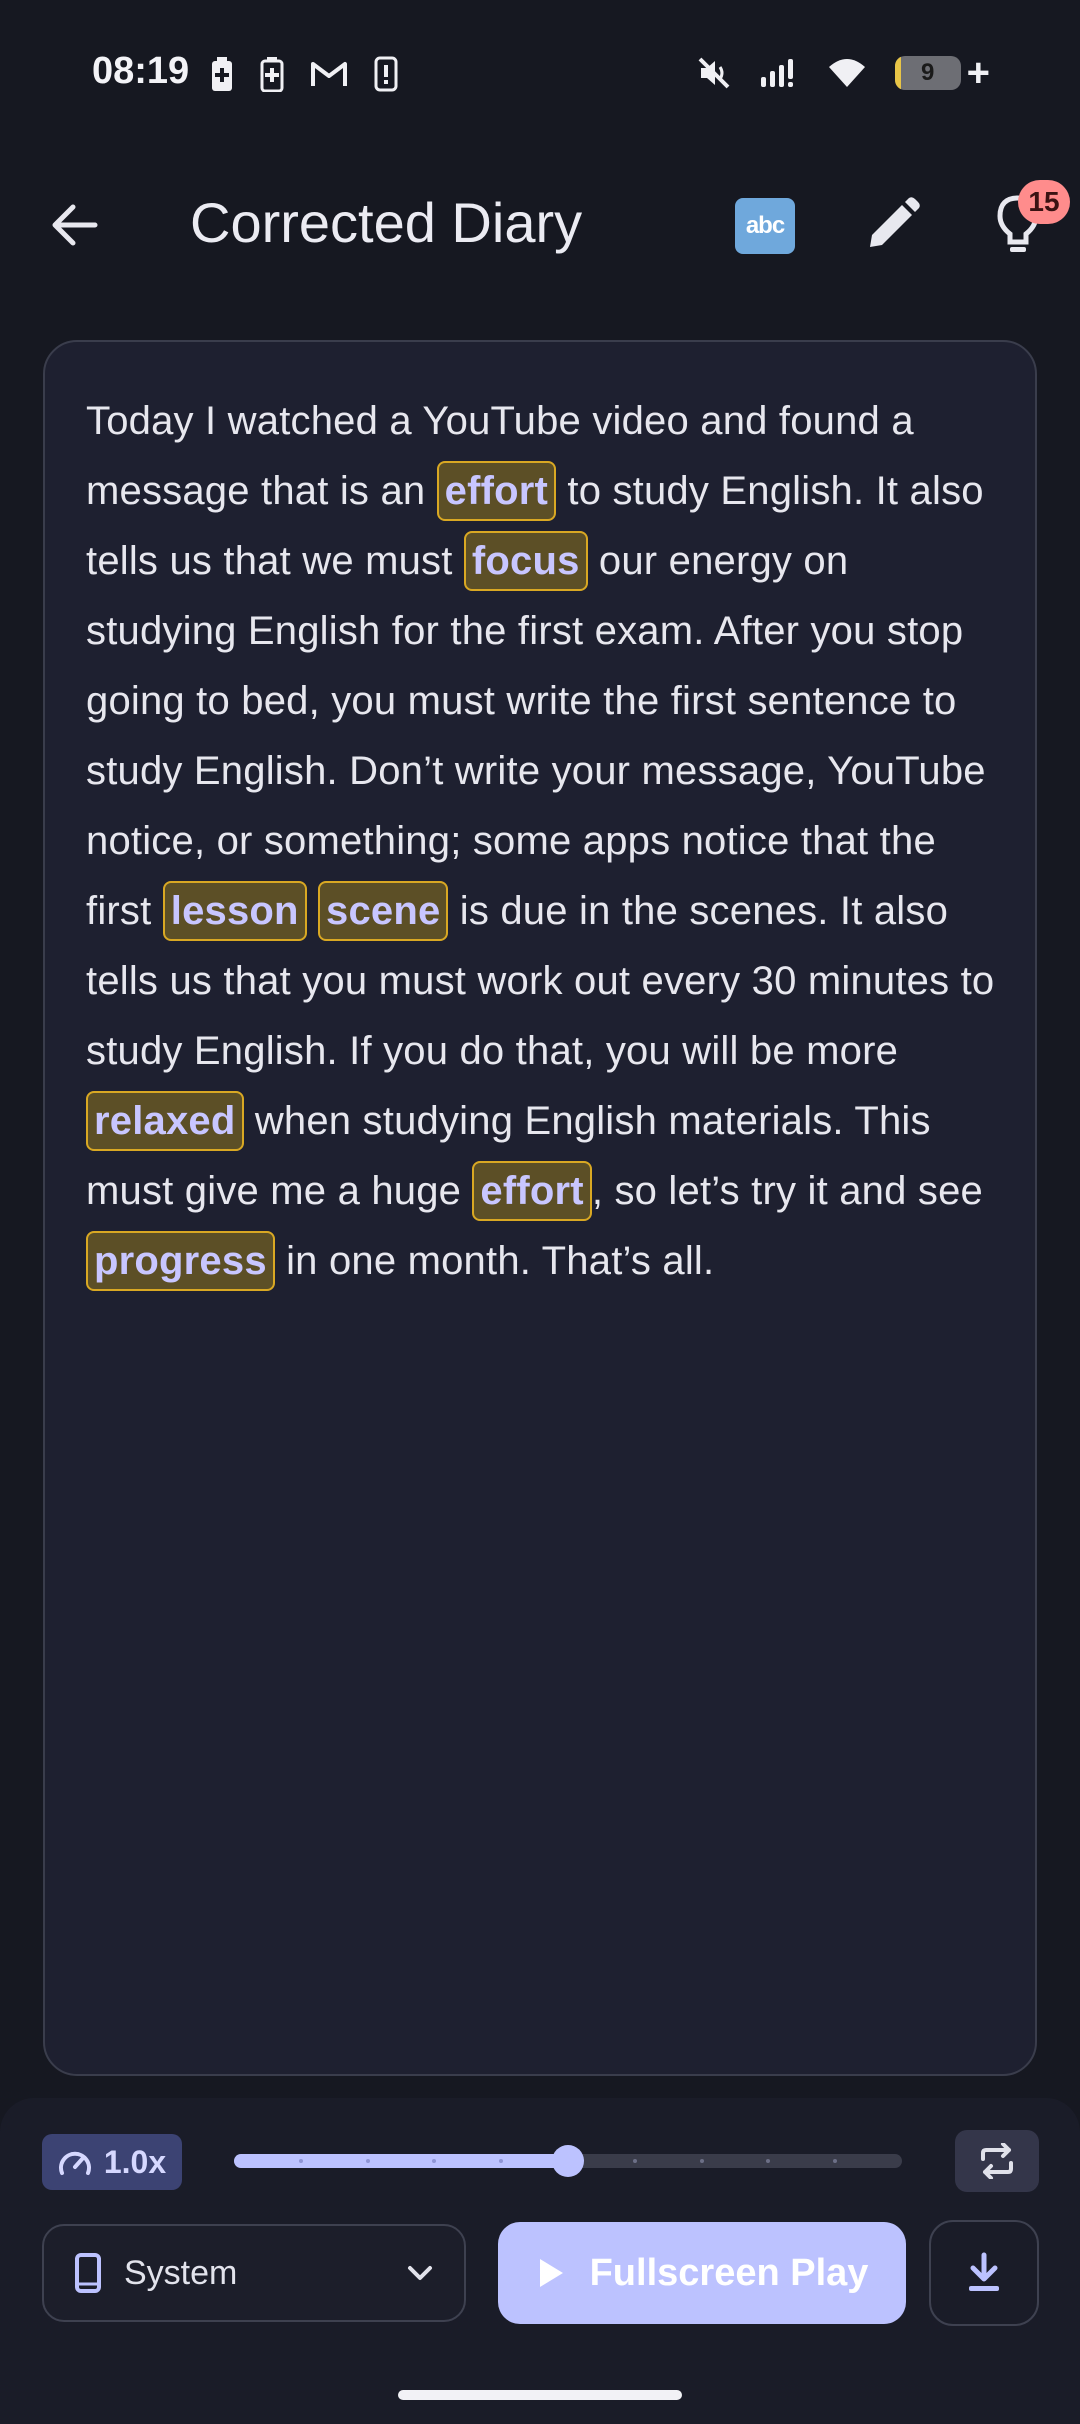 The width and height of the screenshot is (1080, 2424). Describe the element at coordinates (787, 1191) in the screenshot. I see `diary-text-segment: , so let’s try it and see` at that location.